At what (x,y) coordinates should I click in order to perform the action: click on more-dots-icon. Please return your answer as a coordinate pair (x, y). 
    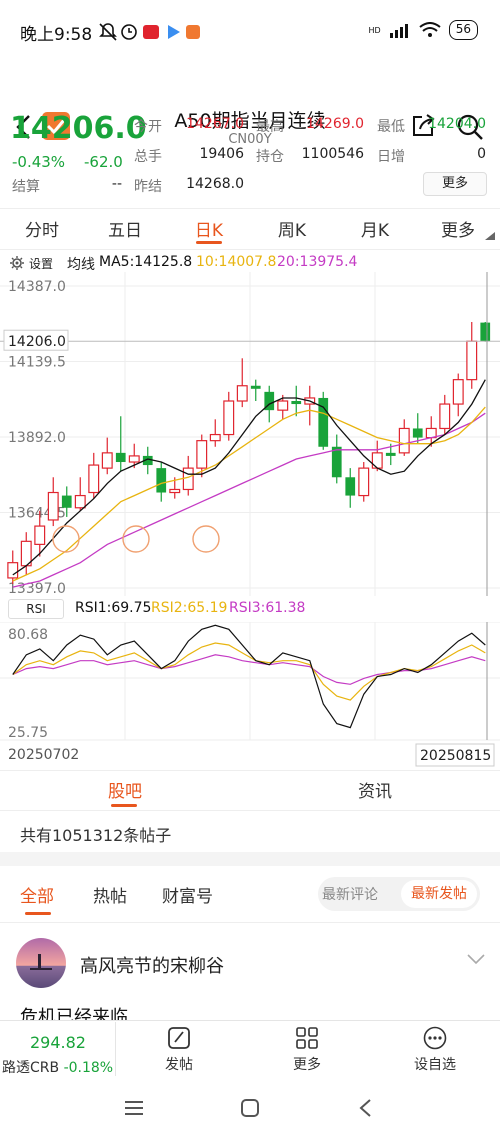
    Looking at the image, I should click on (435, 1038).